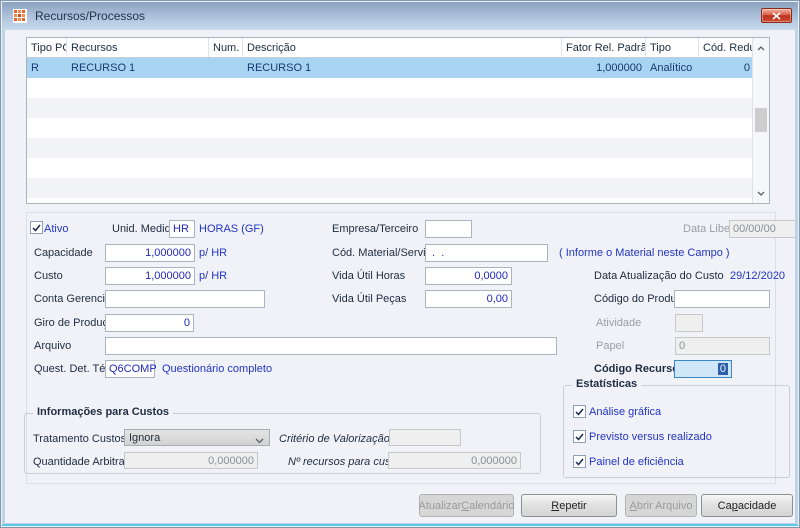 This screenshot has width=800, height=528. What do you see at coordinates (400, 525) in the screenshot?
I see `window-edge-highlight` at bounding box center [400, 525].